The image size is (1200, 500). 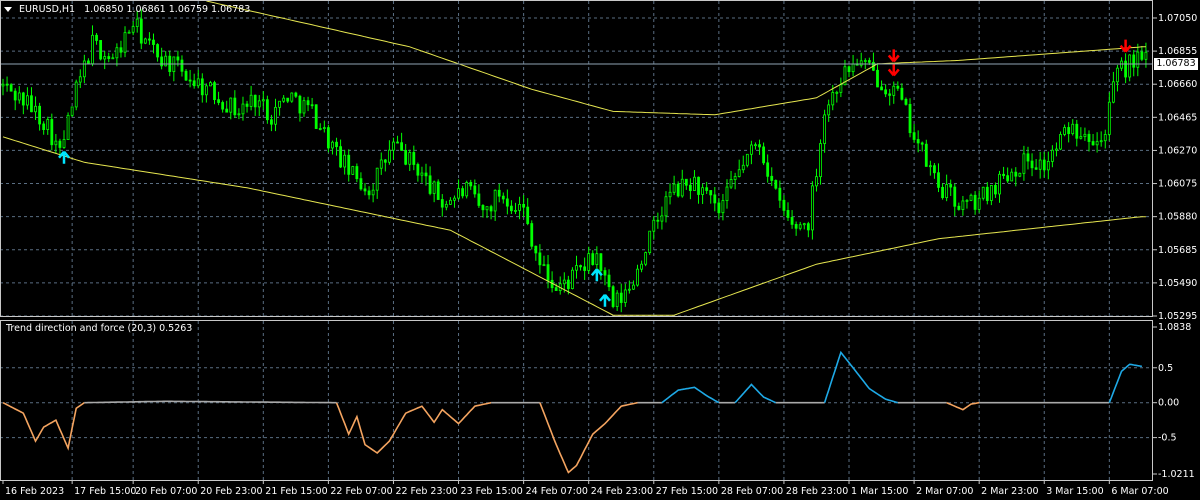 What do you see at coordinates (8, 9) in the screenshot?
I see `triangle-down-icon` at bounding box center [8, 9].